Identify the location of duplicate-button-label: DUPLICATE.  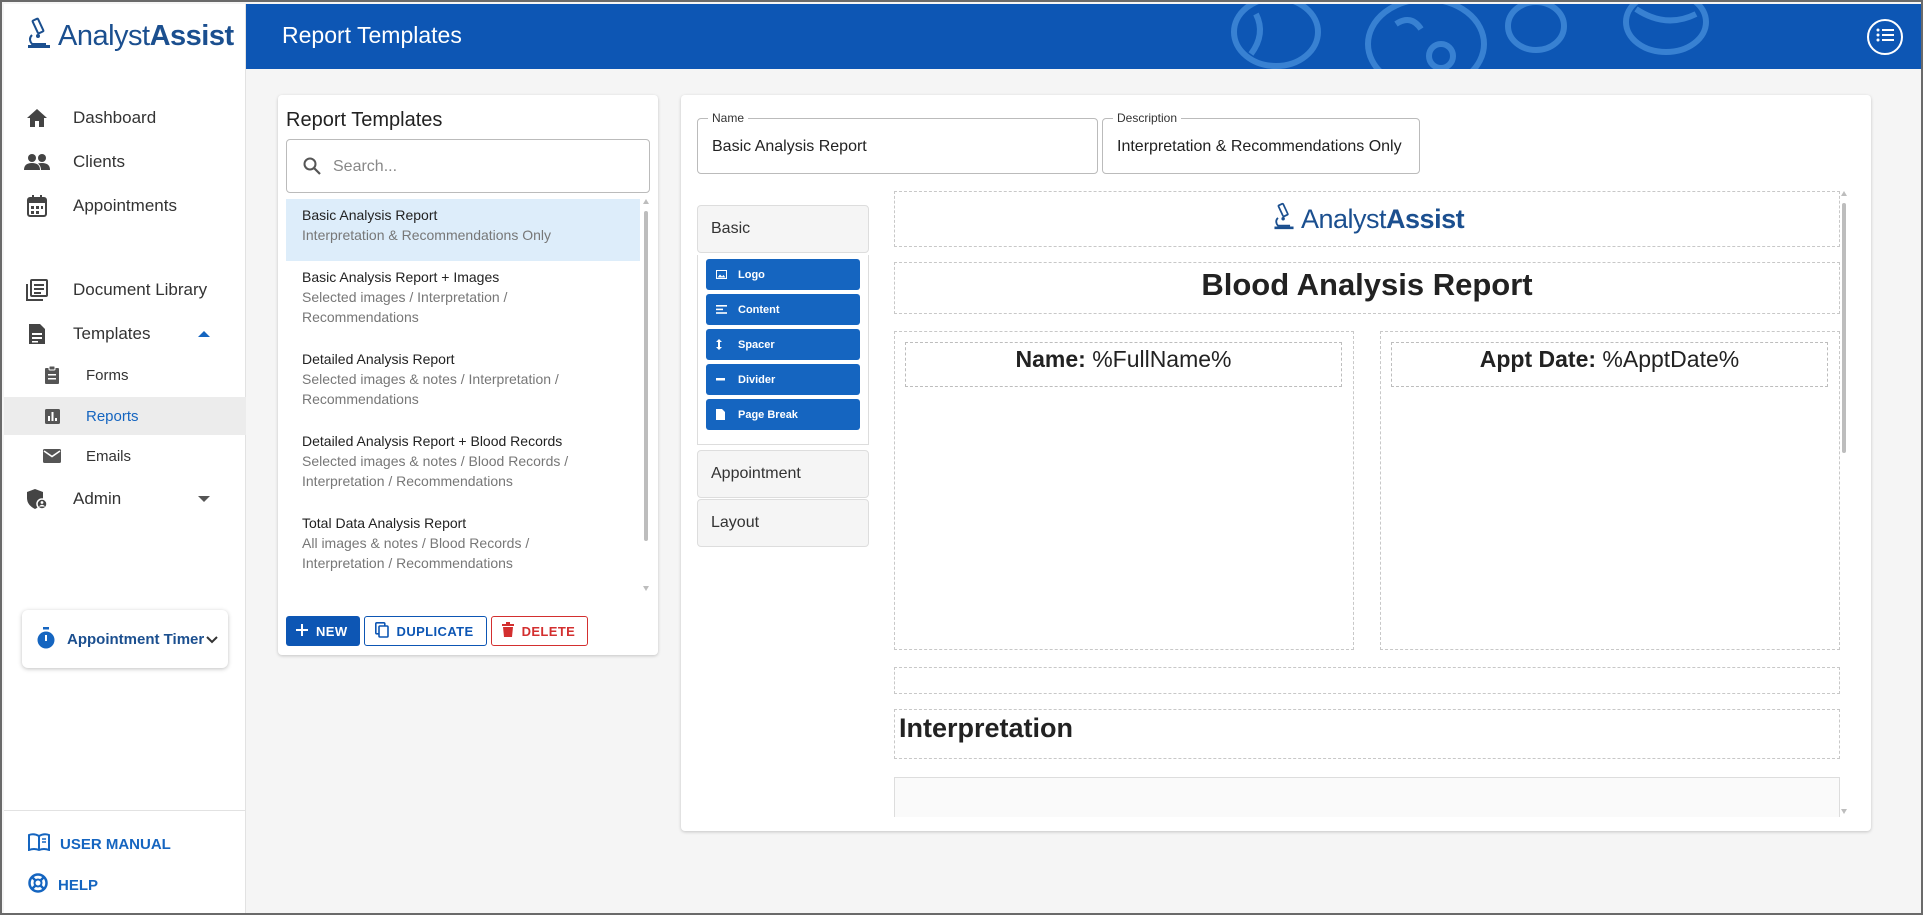
(435, 631).